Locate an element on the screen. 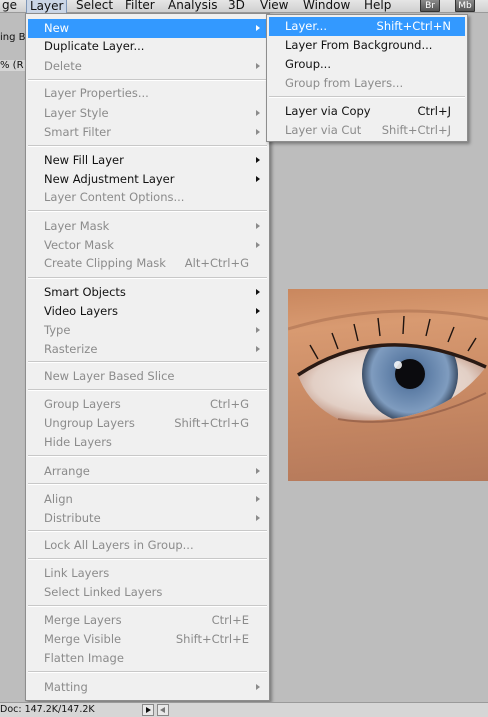  mini-bridge-button: Mb is located at coordinates (465, 6).